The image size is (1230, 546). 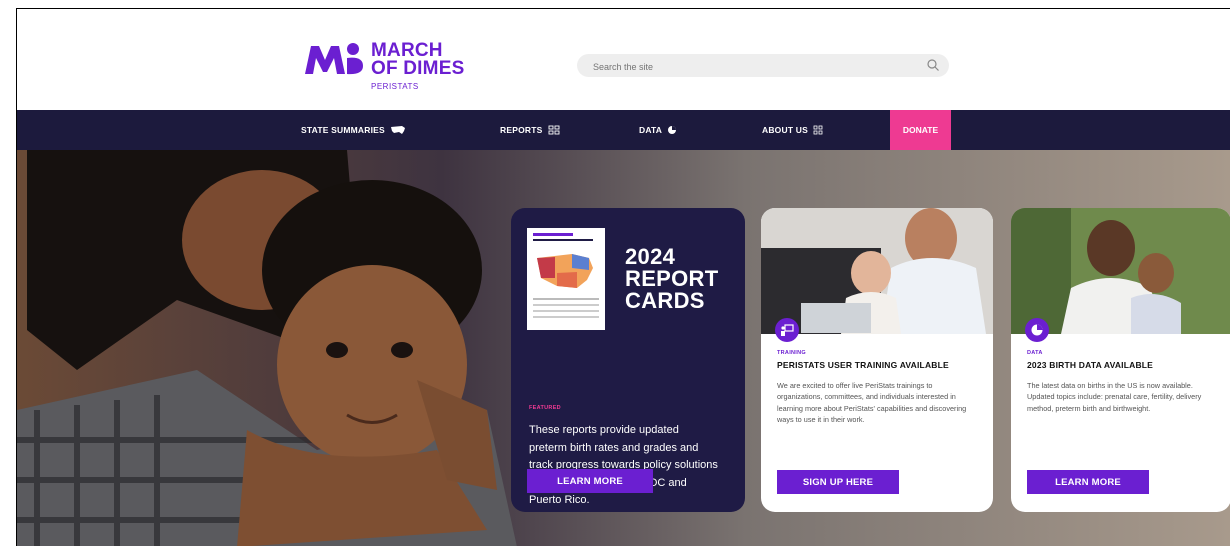 I want to click on info-icon, so click(x=818, y=130).